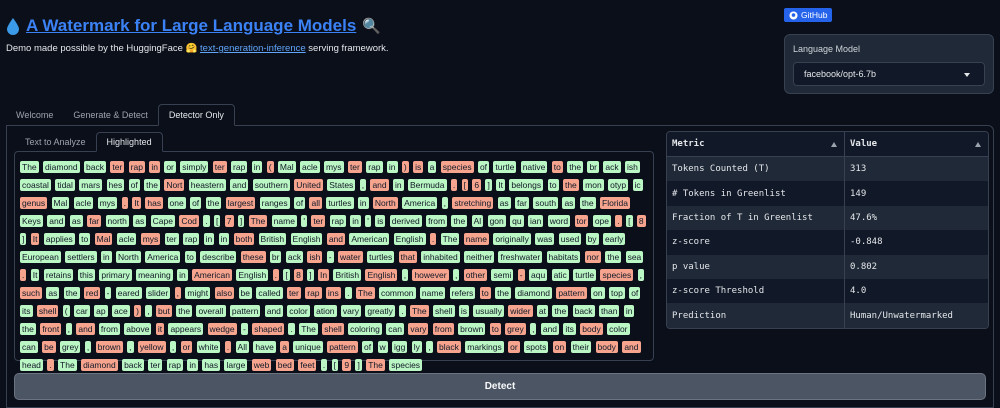  What do you see at coordinates (49, 347) in the screenshot?
I see `red-token: be` at bounding box center [49, 347].